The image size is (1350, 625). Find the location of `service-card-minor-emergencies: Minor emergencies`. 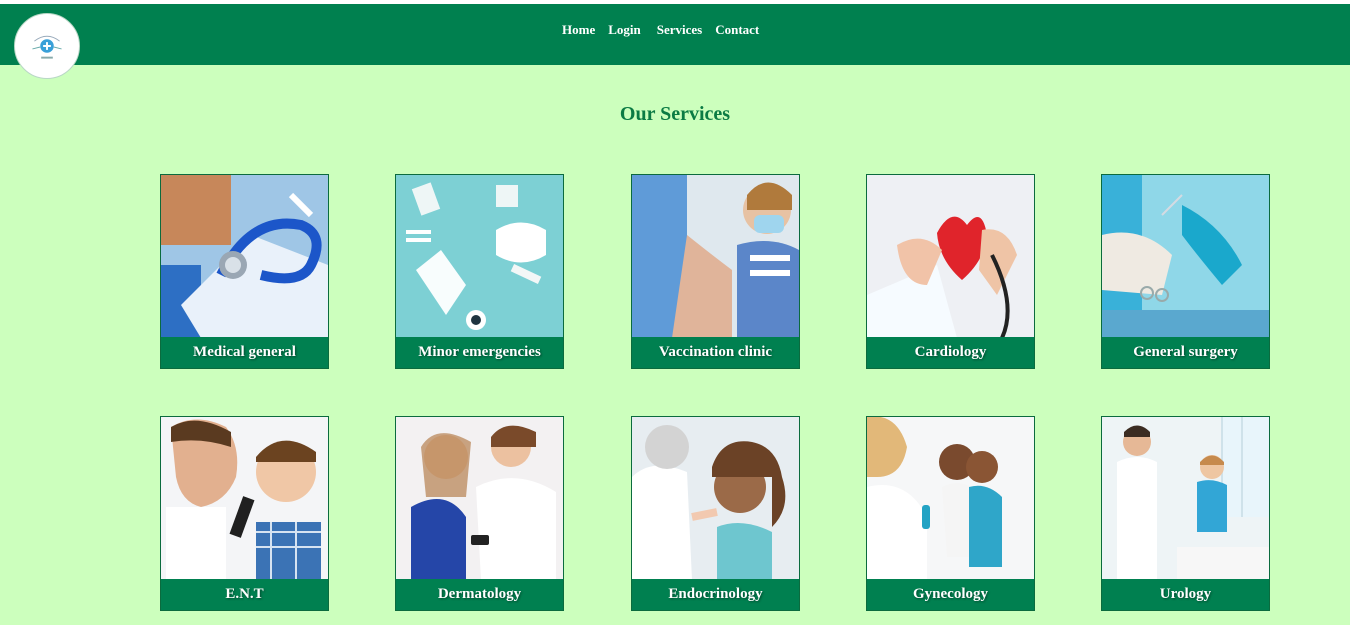

service-card-minor-emergencies: Minor emergencies is located at coordinates (479, 271).